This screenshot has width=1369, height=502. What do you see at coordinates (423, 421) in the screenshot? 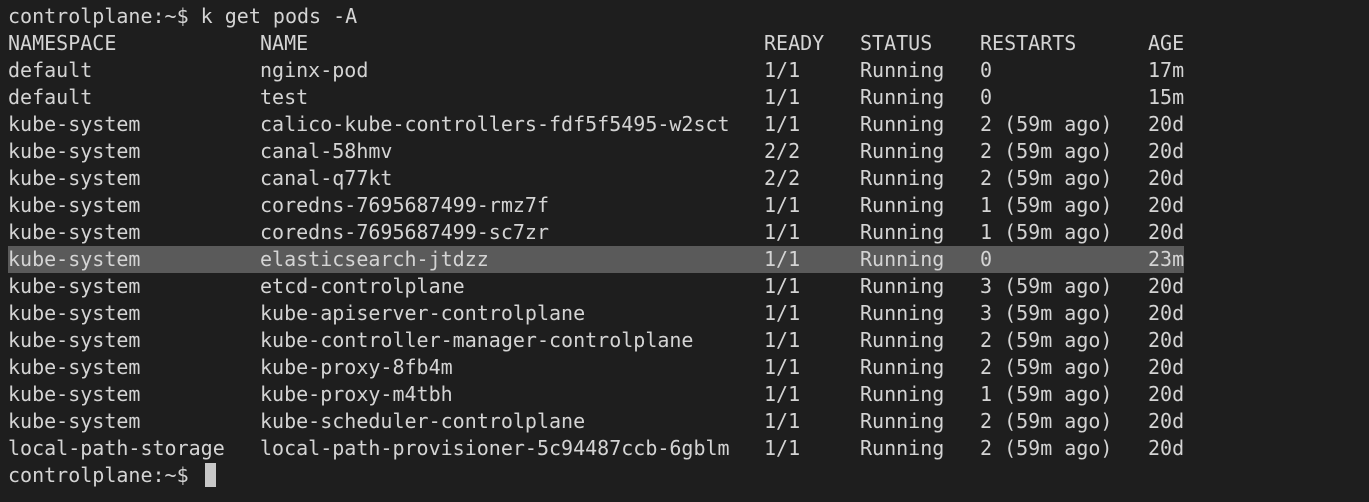
I see `cell-name: kube-scheduler-controlplane` at bounding box center [423, 421].